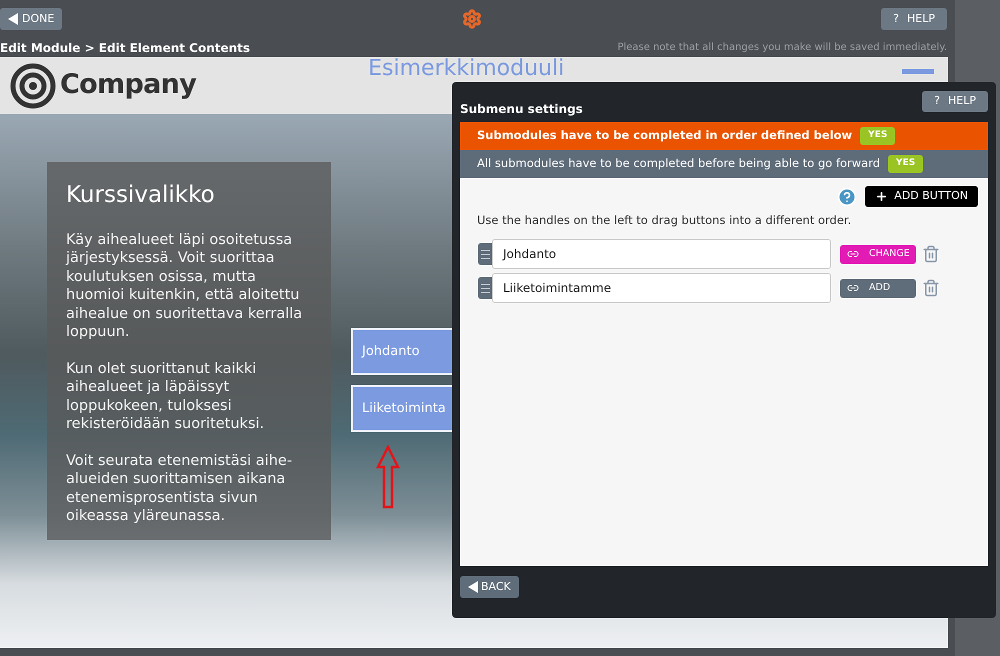 Image resolution: width=1000 pixels, height=656 pixels. Describe the element at coordinates (185, 286) in the screenshot. I see `panel-paragraph: Käy aihealueet läpi osoitetussa järjestyksessä. Voit suorittaa koulutuksen osissa, mutta huomioi kuitenkin, että aloitettu aihealue on suoritettava kerralla loppuun.` at that location.